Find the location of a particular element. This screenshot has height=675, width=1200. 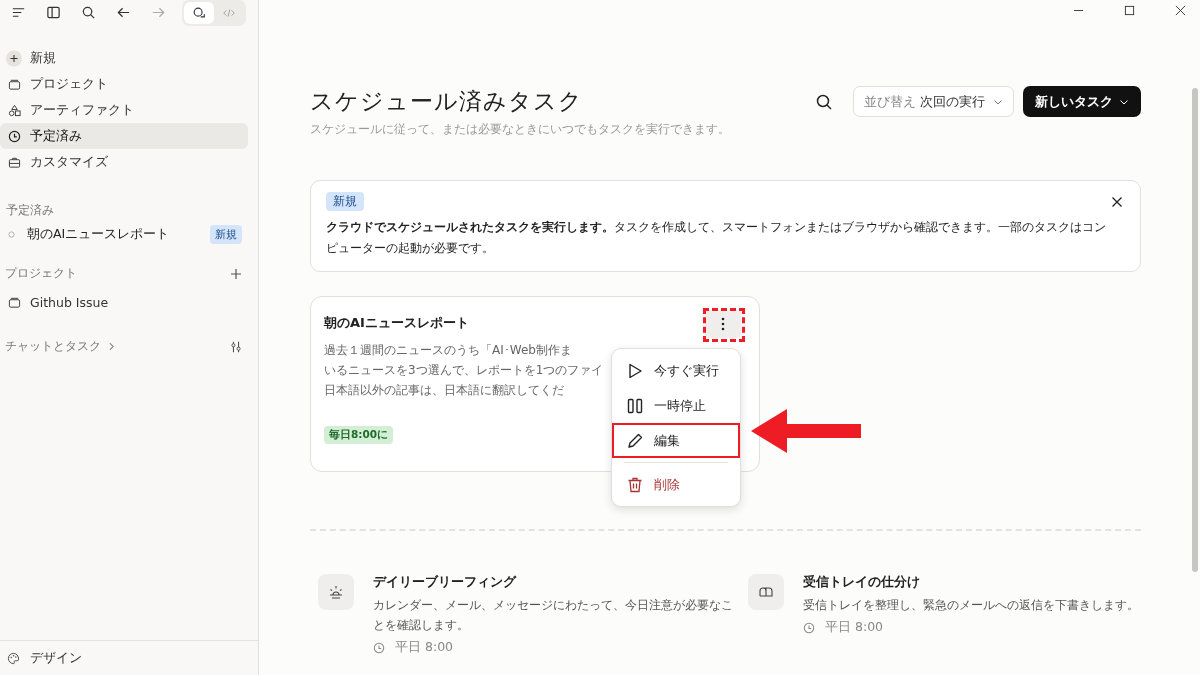

task-description: 日本語以外の記事は、日本語に翻訳してくだ is located at coordinates (444, 390).